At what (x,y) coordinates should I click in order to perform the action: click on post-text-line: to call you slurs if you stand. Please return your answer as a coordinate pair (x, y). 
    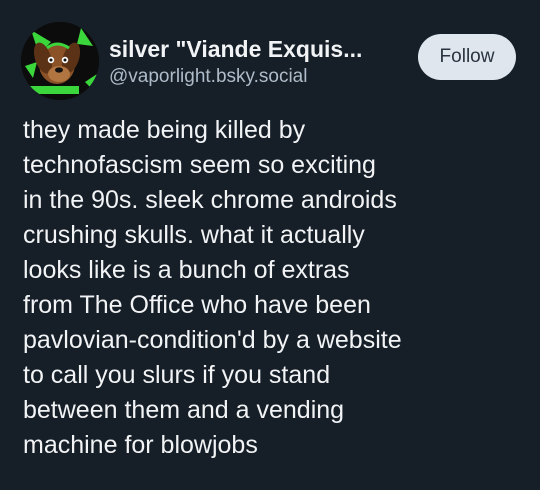
    Looking at the image, I should click on (177, 375).